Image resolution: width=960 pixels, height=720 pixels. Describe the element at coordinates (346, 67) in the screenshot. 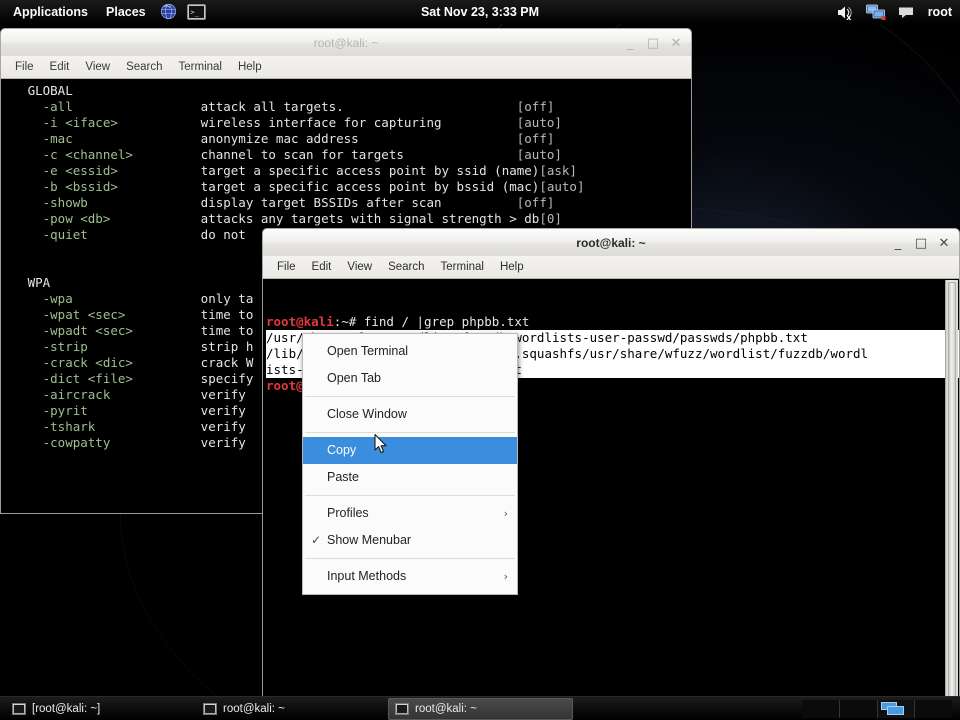

I see `background-window-menubar: File Edit View Search Terminal Help` at that location.